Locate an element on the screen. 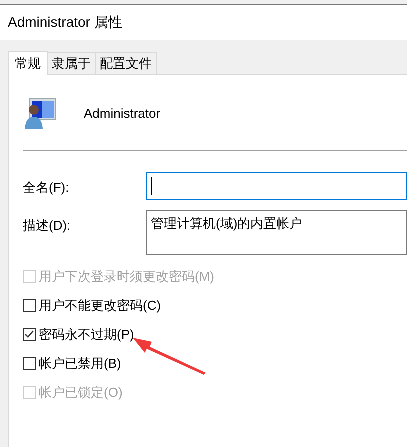  field-label: 全名(F): is located at coordinates (46, 188).